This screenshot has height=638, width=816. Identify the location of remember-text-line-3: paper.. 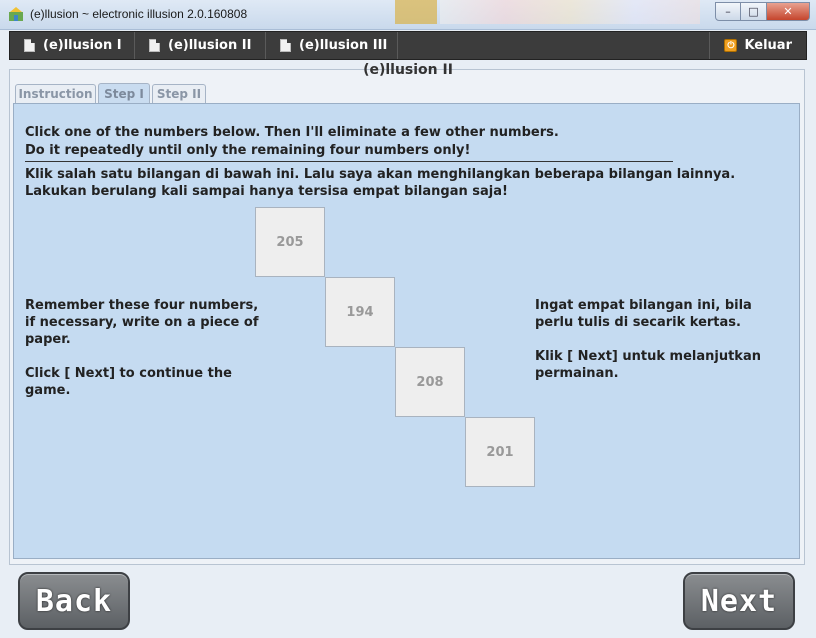
(48, 339).